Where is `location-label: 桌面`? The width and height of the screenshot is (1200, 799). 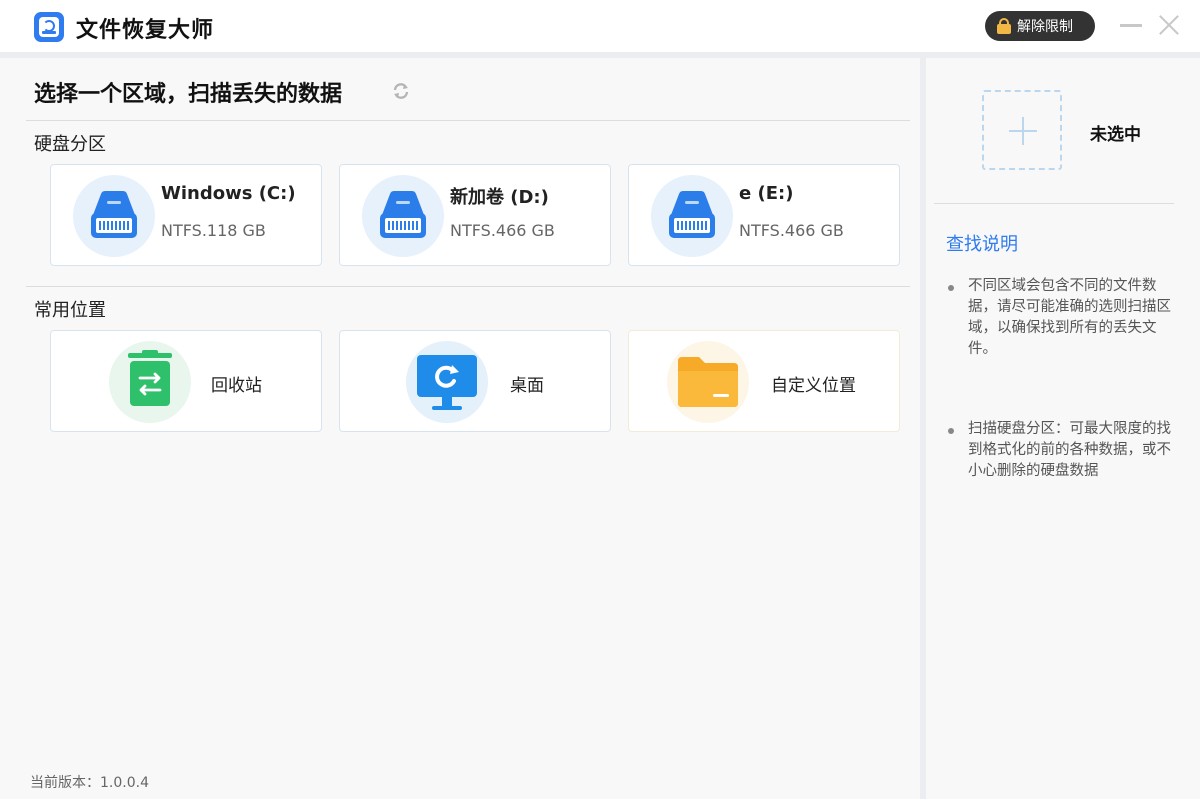 location-label: 桌面 is located at coordinates (527, 386).